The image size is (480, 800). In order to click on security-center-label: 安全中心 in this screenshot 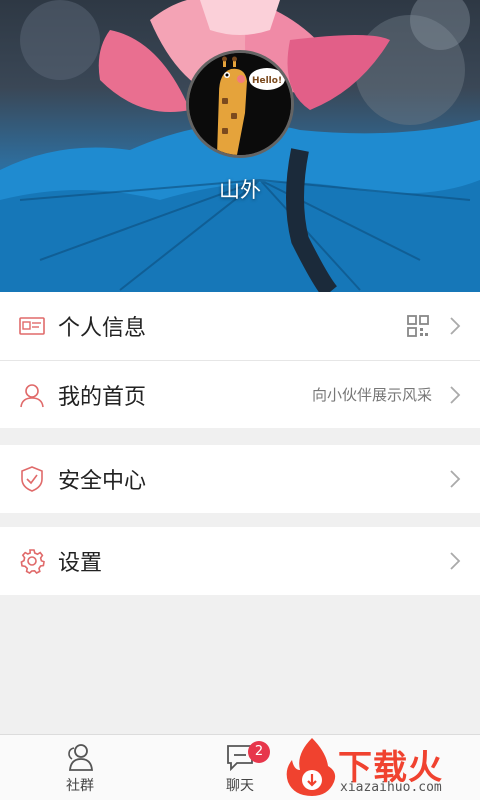, I will do `click(102, 481)`.